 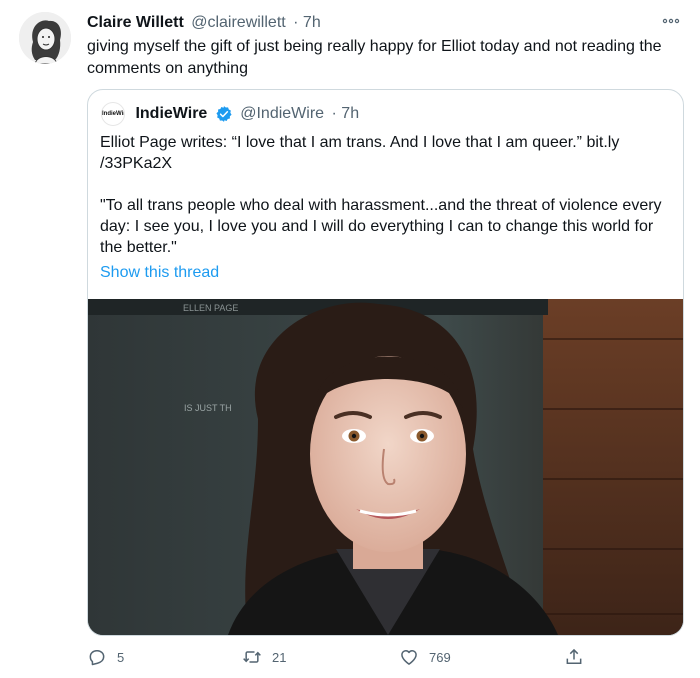 What do you see at coordinates (387, 657) in the screenshot?
I see `tweet-actions: 5 21 769` at bounding box center [387, 657].